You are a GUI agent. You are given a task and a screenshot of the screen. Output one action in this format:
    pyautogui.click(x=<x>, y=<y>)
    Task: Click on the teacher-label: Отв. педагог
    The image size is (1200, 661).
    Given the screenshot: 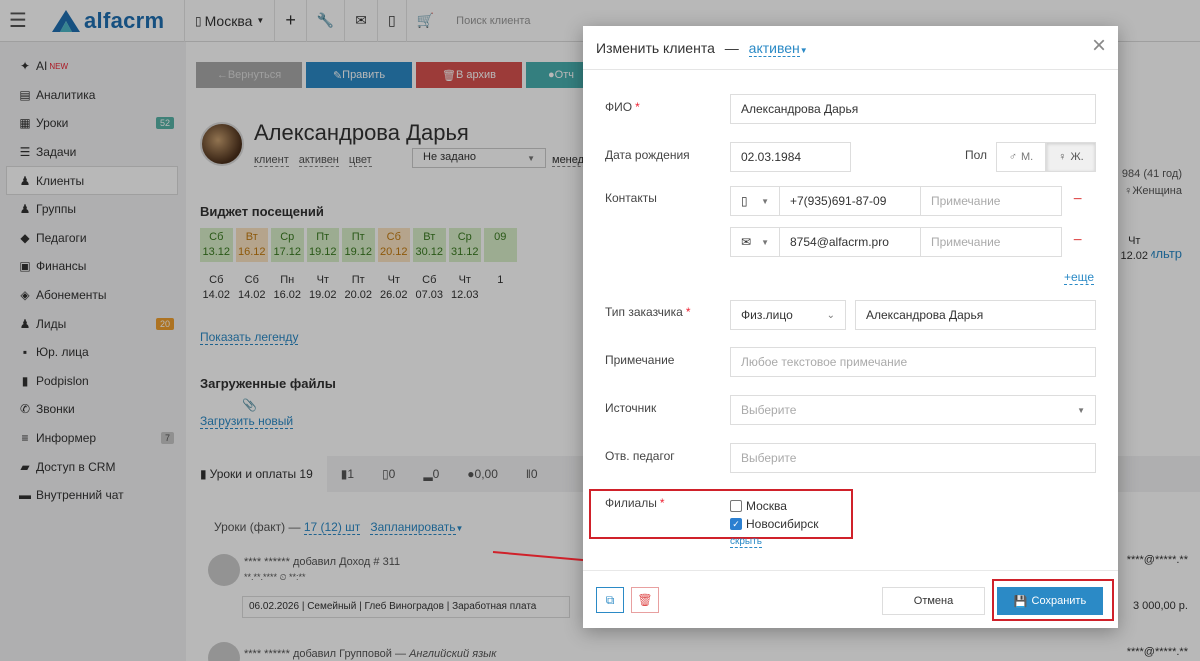 What is the action you would take?
    pyautogui.click(x=640, y=456)
    